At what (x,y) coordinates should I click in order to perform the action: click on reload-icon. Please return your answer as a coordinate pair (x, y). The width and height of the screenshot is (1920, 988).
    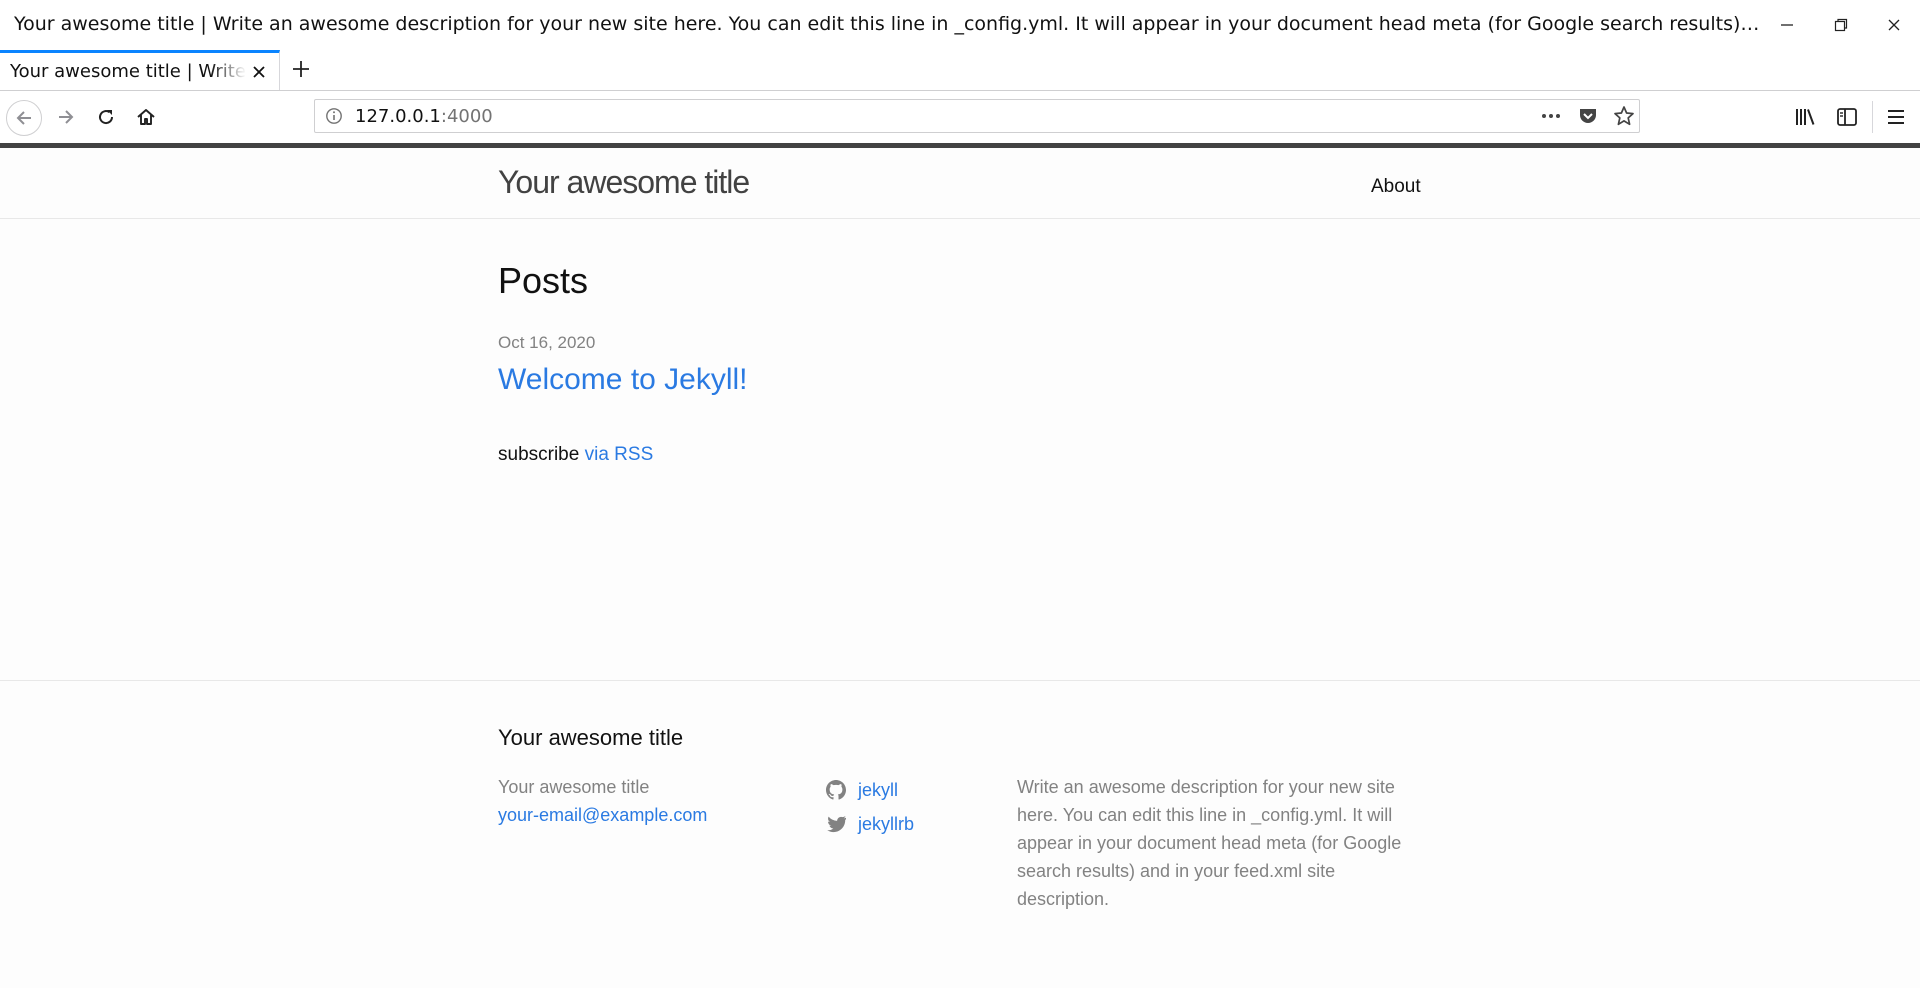
    Looking at the image, I should click on (106, 117).